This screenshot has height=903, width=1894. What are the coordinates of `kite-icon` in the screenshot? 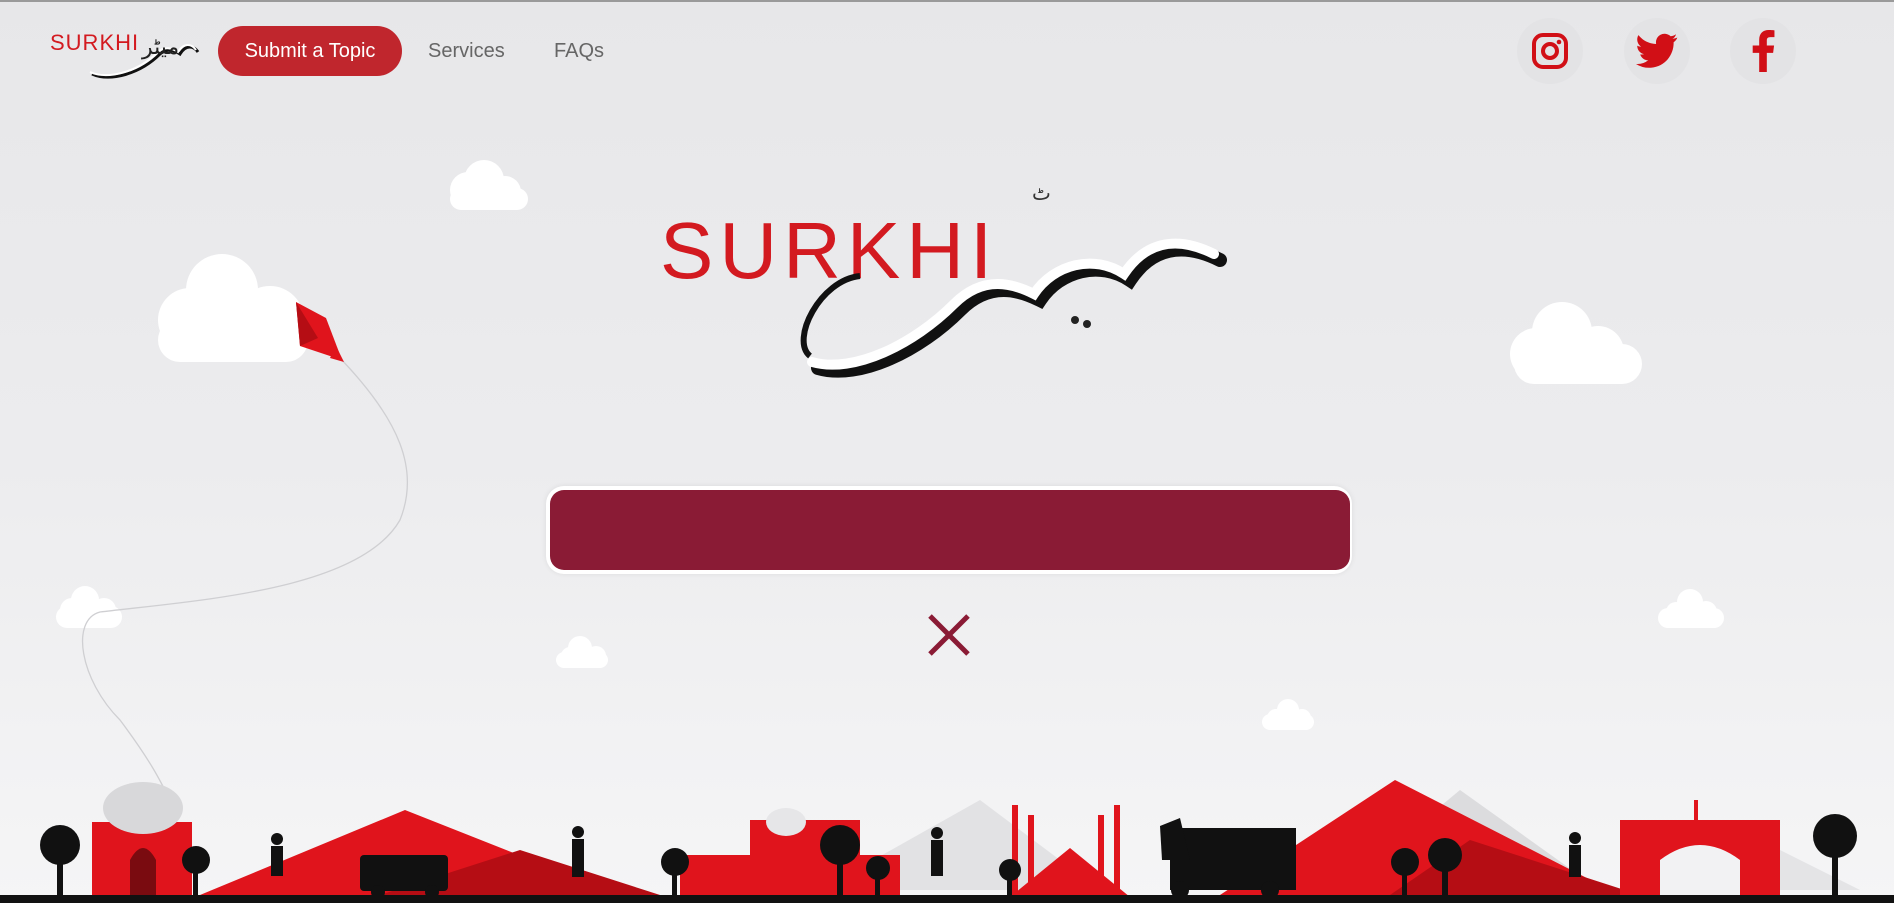 It's located at (320, 332).